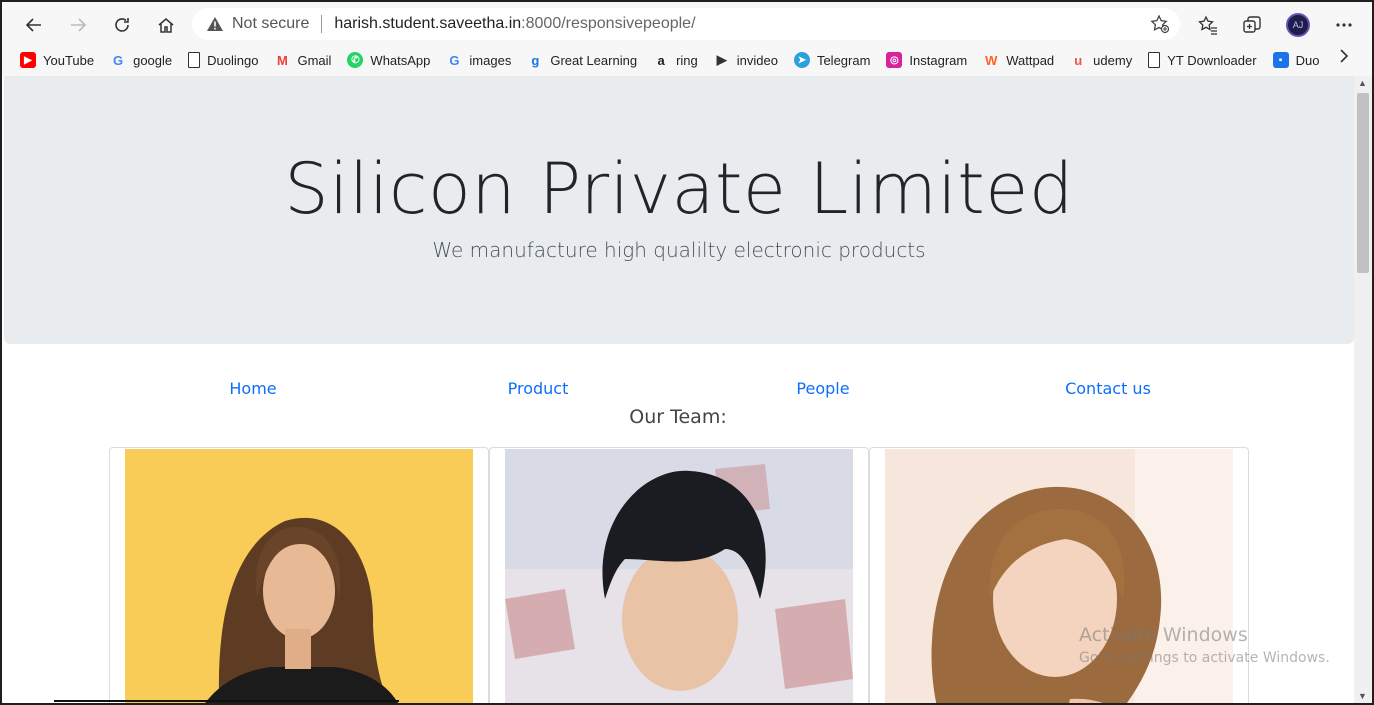  What do you see at coordinates (1163, 635) in the screenshot?
I see `watermark-title: Activate Windows` at bounding box center [1163, 635].